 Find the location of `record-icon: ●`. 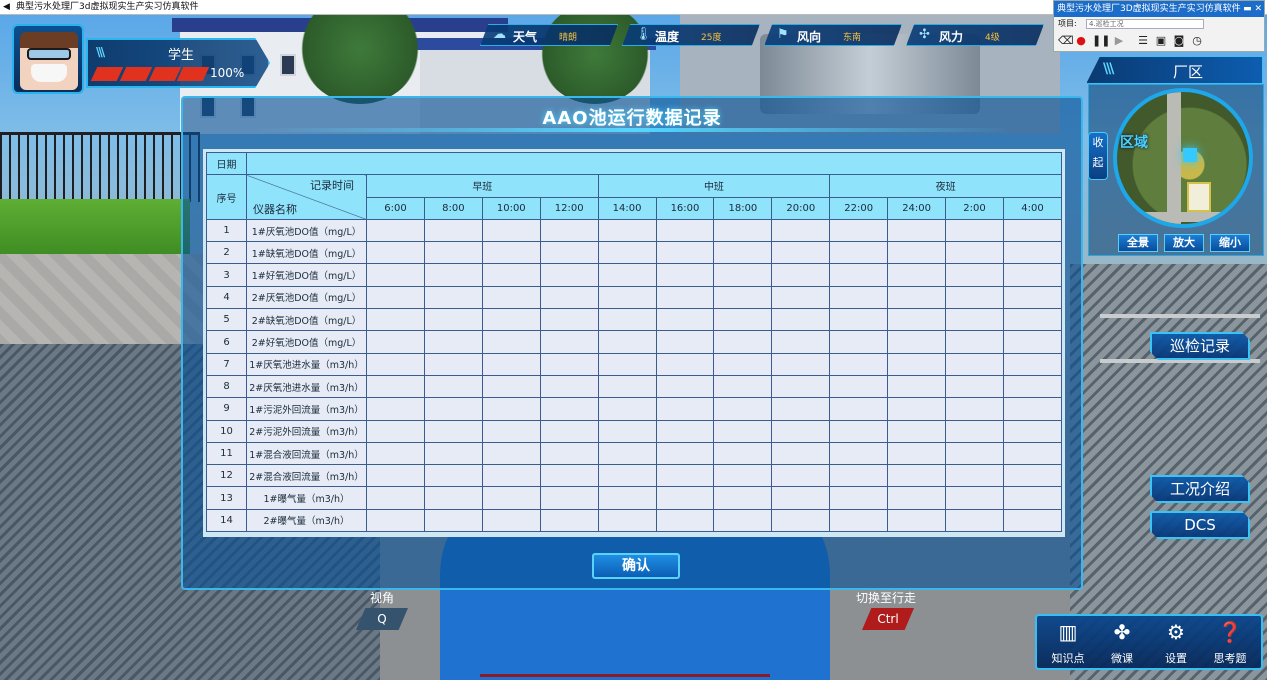

record-icon: ● is located at coordinates (1081, 41).